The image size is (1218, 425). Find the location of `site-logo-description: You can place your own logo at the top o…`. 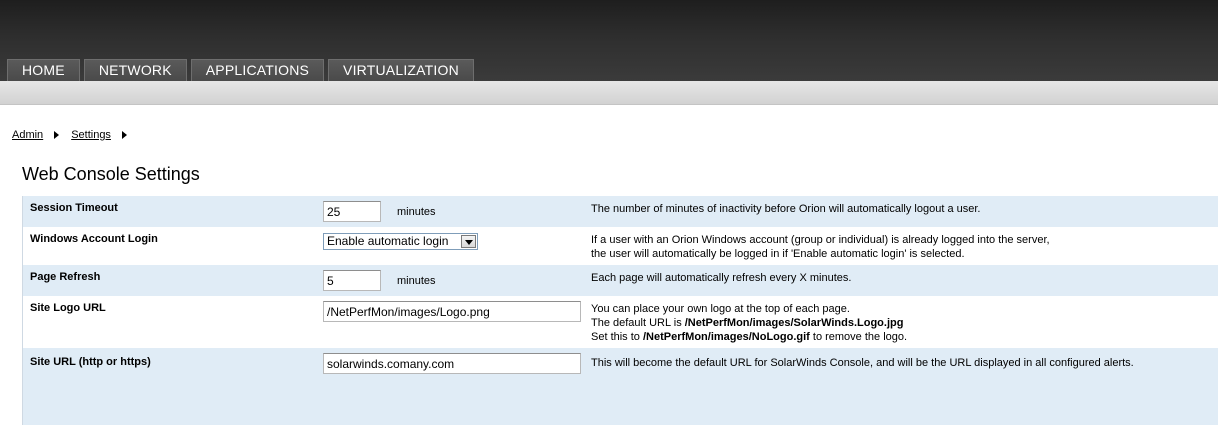

site-logo-description: You can place your own logo at the top o… is located at coordinates (749, 323).